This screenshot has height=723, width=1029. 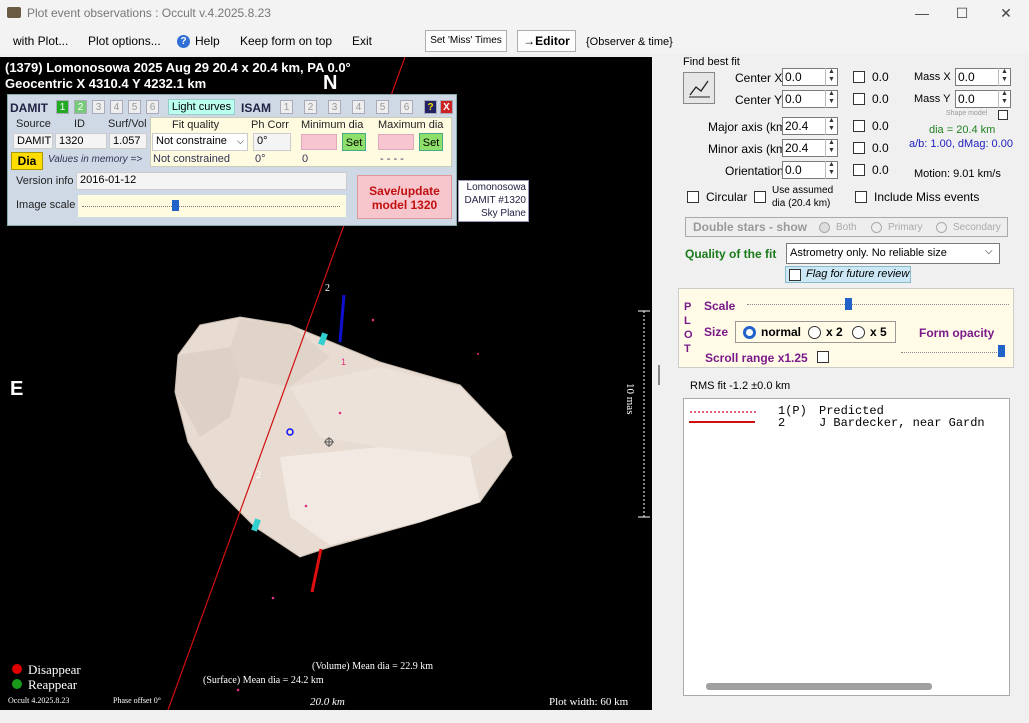 I want to click on form-opacity-slider, so click(x=955, y=352).